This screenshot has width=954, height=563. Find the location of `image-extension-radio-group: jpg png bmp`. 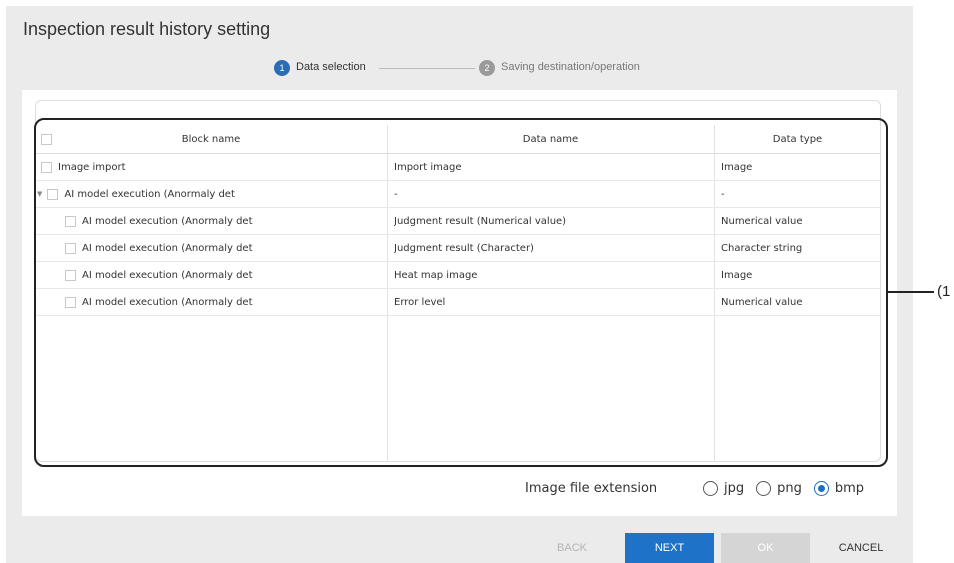

image-extension-radio-group: jpg png bmp is located at coordinates (789, 488).